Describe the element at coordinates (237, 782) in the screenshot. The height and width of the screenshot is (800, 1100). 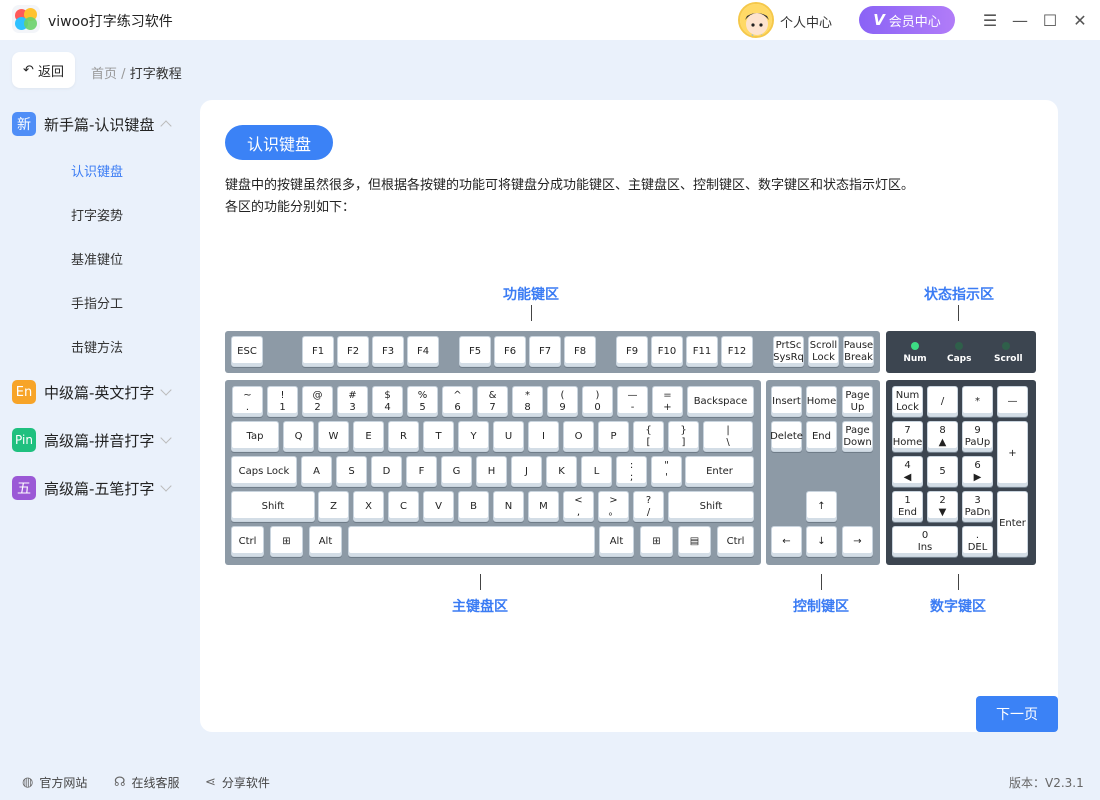
I see `footer-share: ⋖ 分享软件` at that location.